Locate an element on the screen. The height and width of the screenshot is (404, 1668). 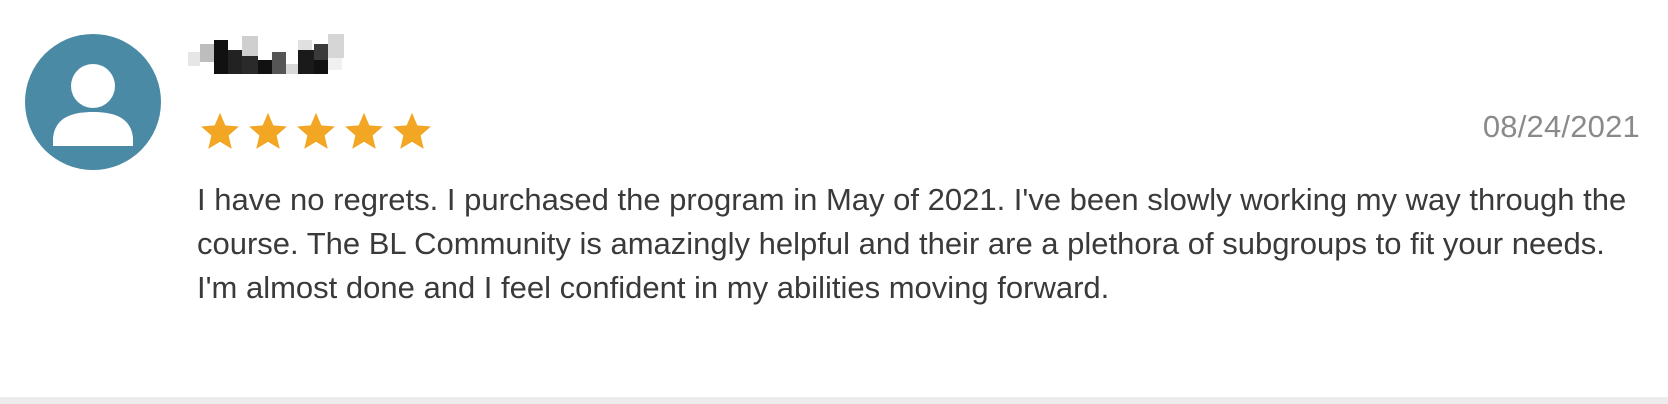
star-rating is located at coordinates (316, 134).